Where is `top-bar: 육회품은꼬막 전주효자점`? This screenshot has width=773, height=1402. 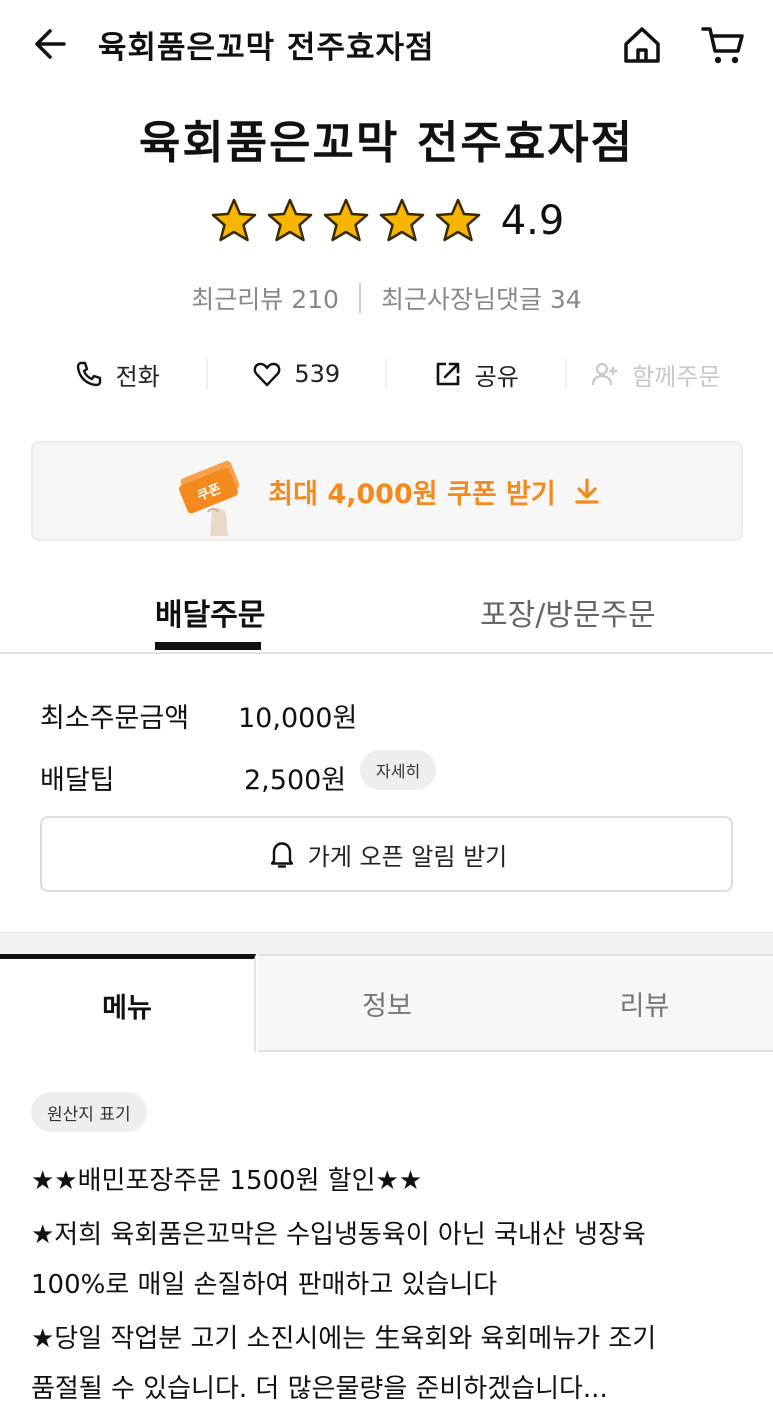
top-bar: 육회품은꼬막 전주효자점 is located at coordinates (386, 44).